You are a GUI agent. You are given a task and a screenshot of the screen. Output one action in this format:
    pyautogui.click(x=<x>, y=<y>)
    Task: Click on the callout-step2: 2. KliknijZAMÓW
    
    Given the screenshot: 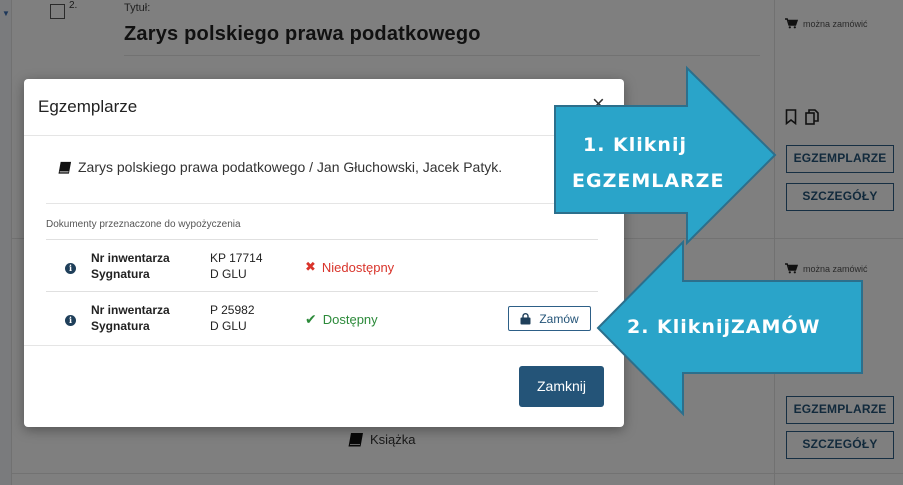 What is the action you would take?
    pyautogui.click(x=724, y=327)
    